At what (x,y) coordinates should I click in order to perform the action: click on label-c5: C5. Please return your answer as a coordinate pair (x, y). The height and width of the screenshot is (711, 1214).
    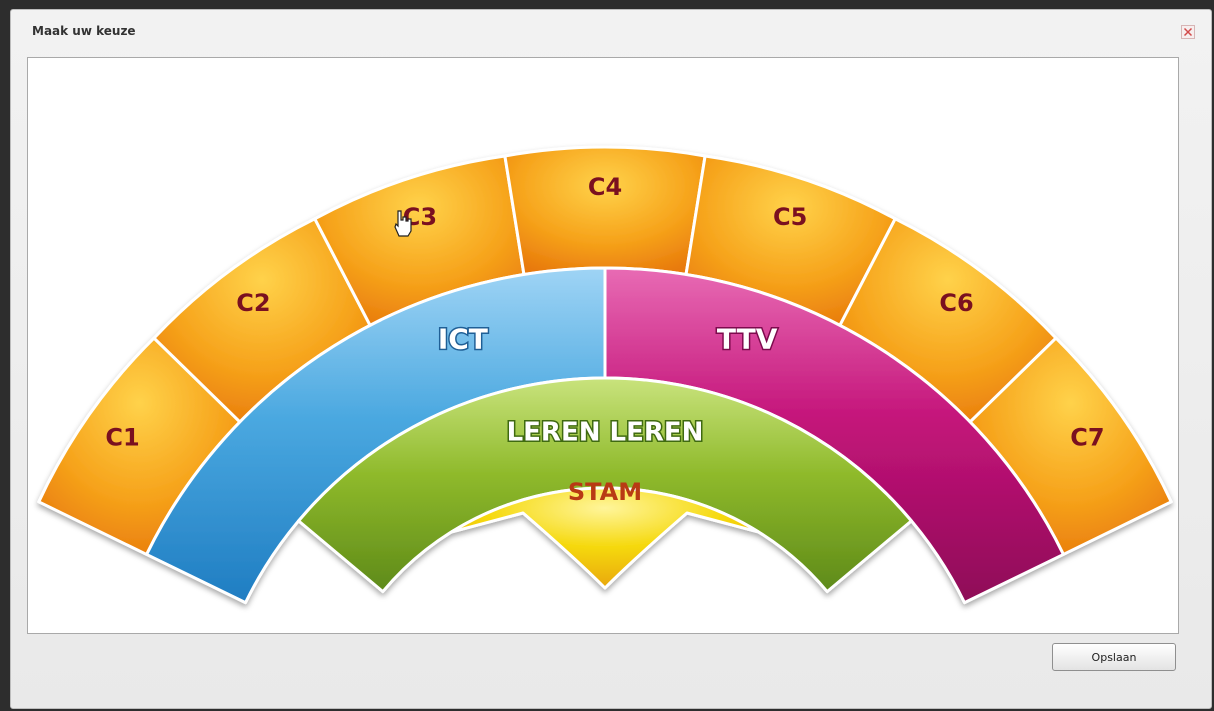
    Looking at the image, I should click on (790, 217).